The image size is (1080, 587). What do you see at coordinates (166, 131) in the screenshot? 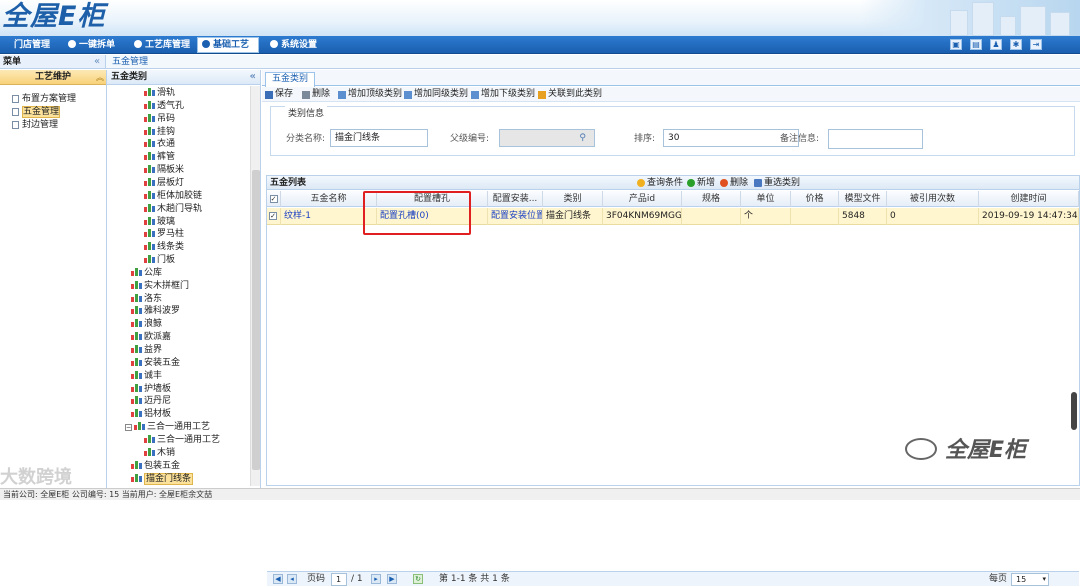
I see `tree-node-label: 挂钩` at bounding box center [166, 131].